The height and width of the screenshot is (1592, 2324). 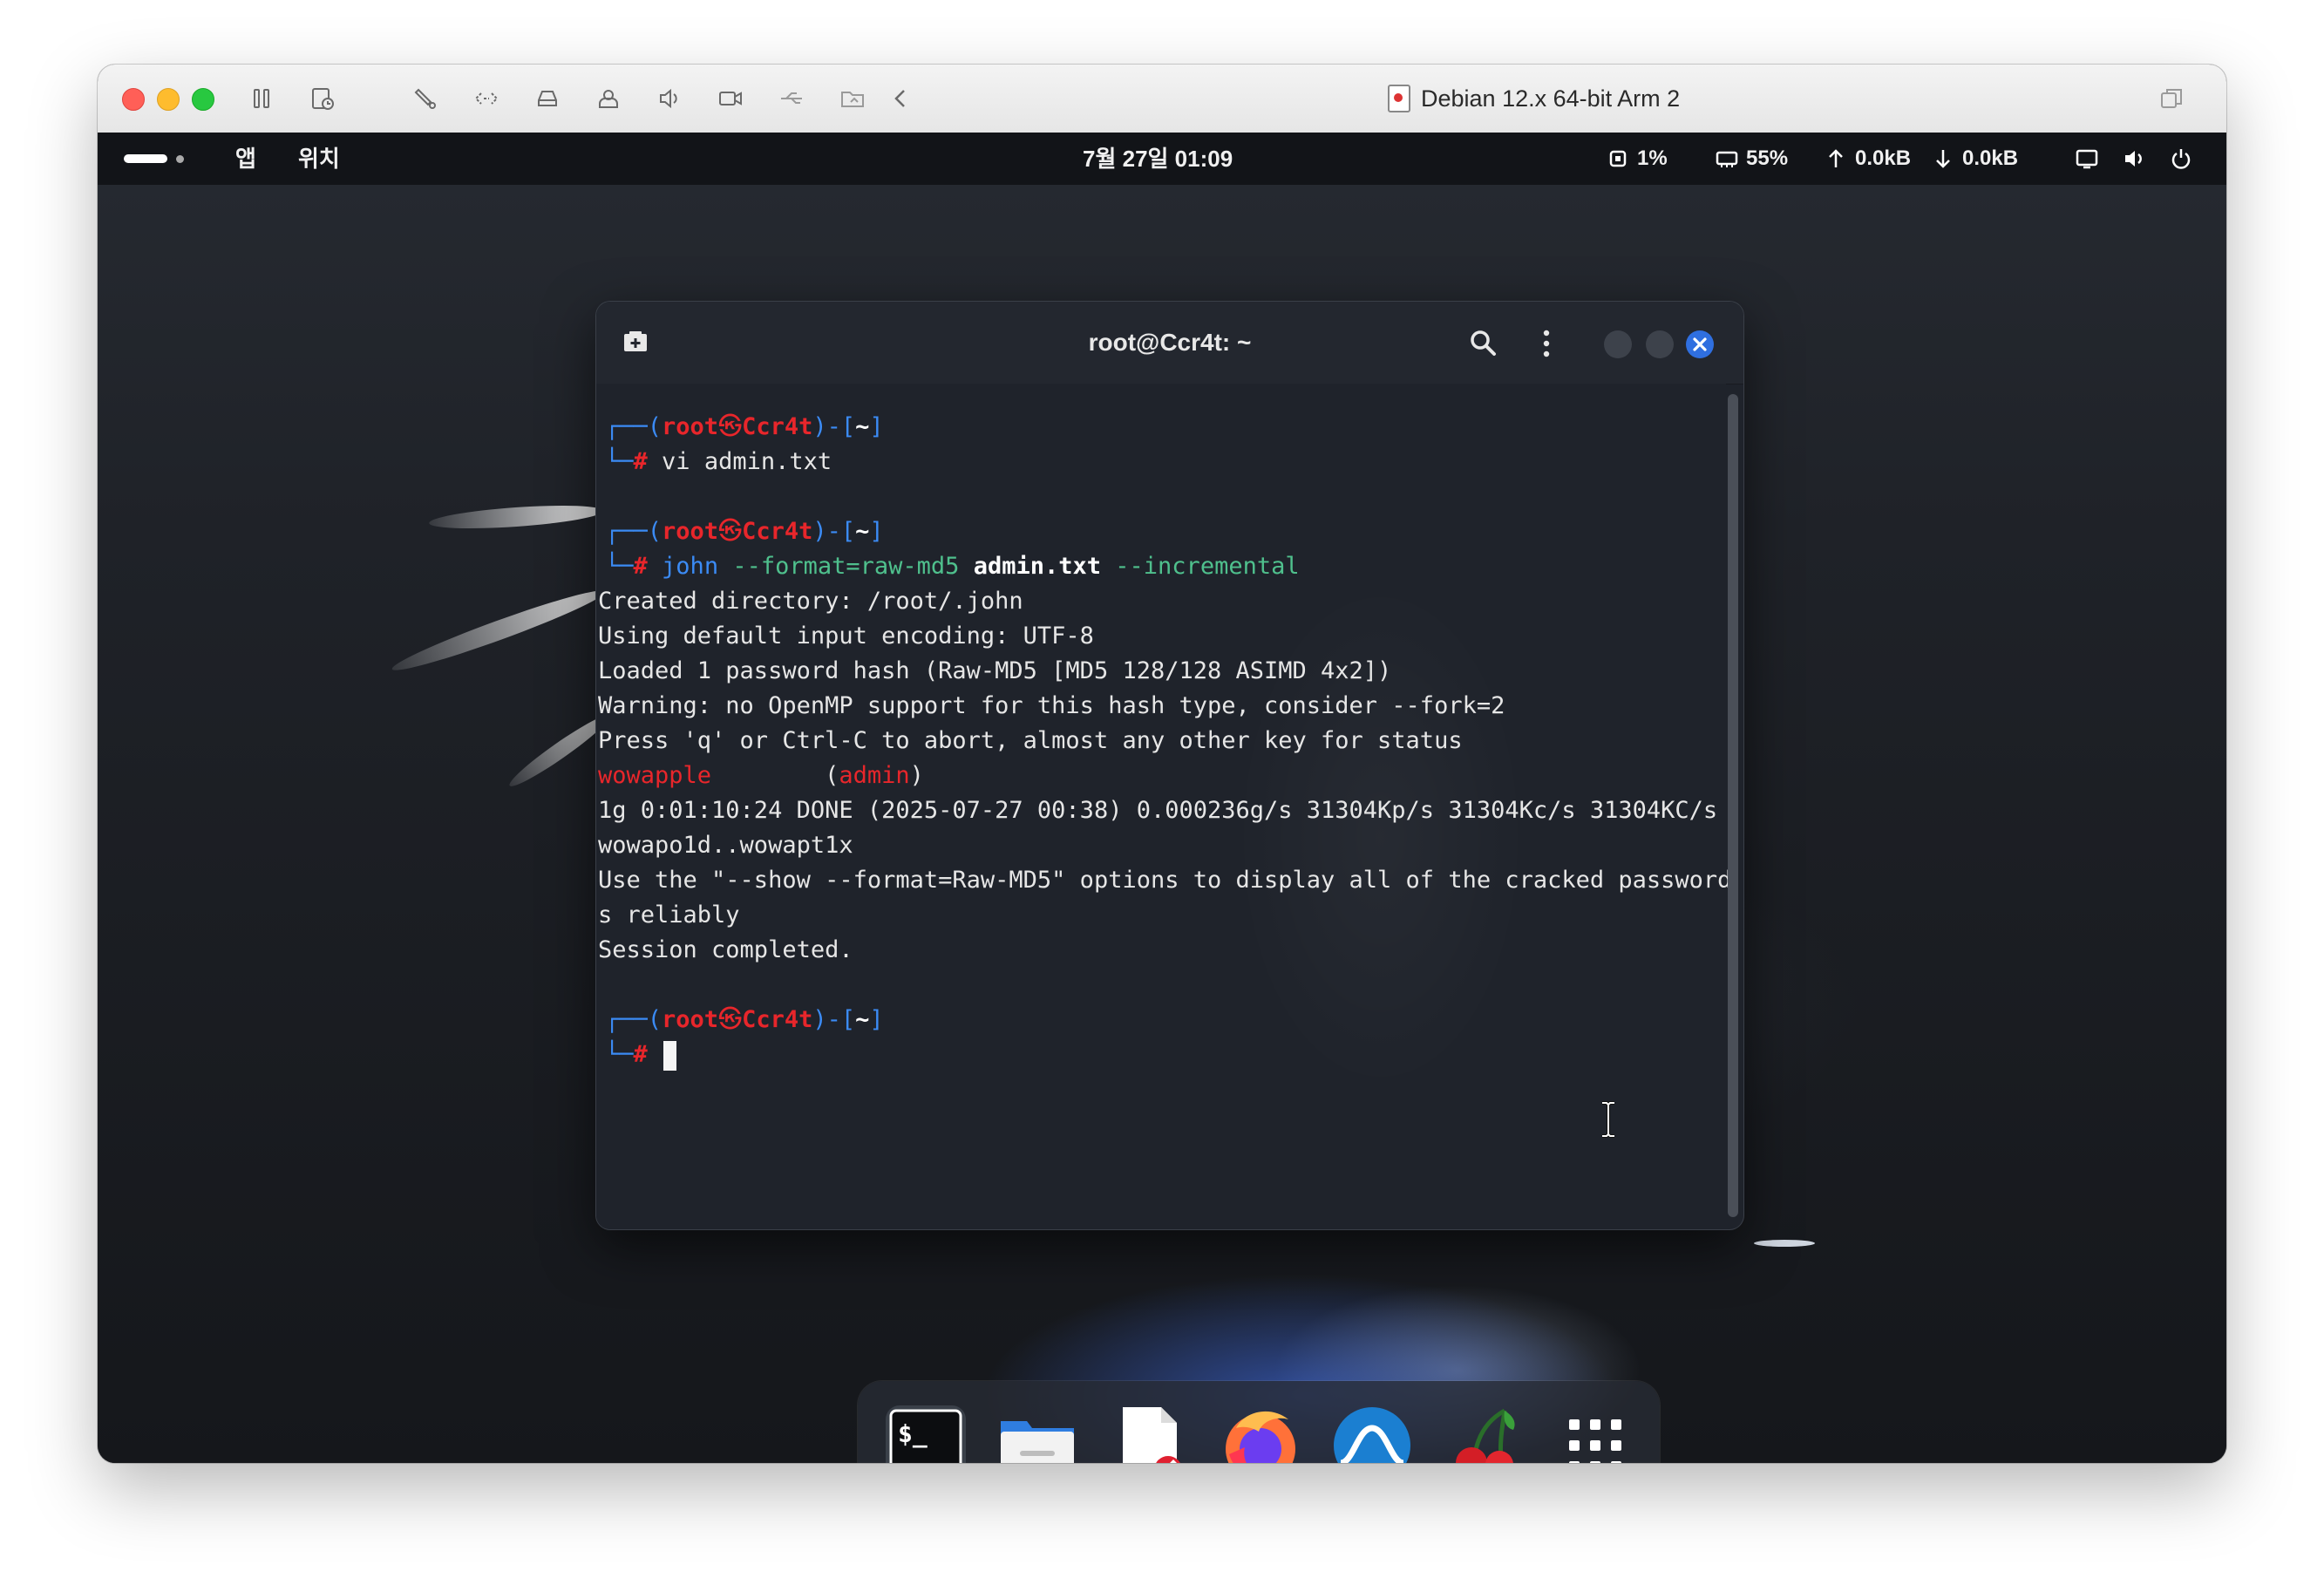 What do you see at coordinates (1551, 99) in the screenshot?
I see `vm-title-text: Debian 12.x 64-bit Arm 2` at bounding box center [1551, 99].